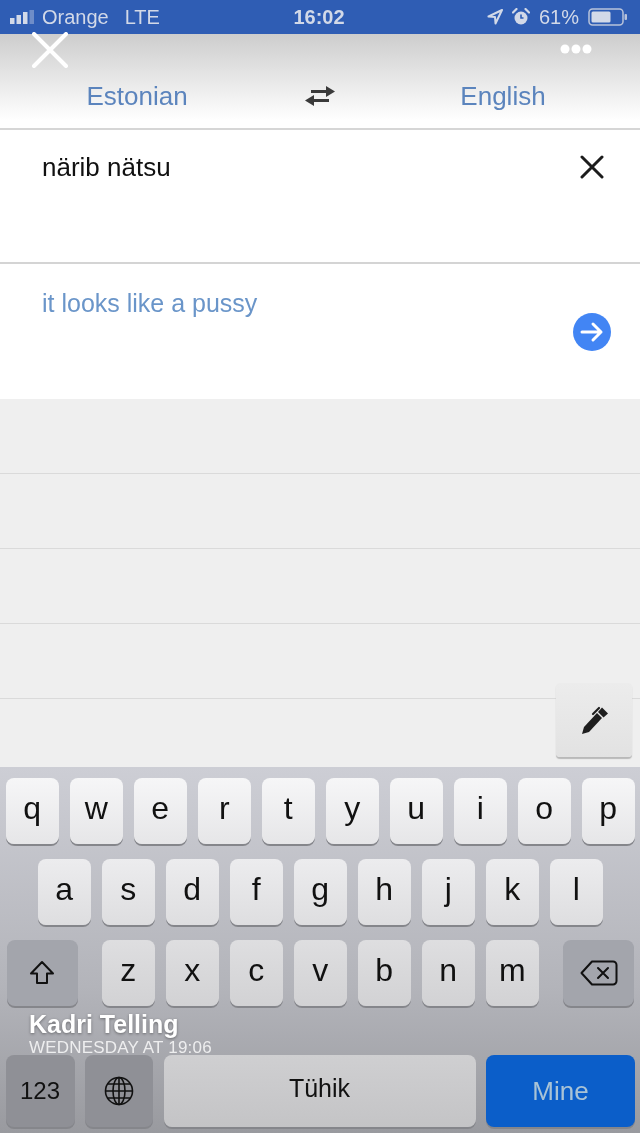 The width and height of the screenshot is (640, 1136). What do you see at coordinates (160, 811) in the screenshot?
I see `letter-key: e` at bounding box center [160, 811].